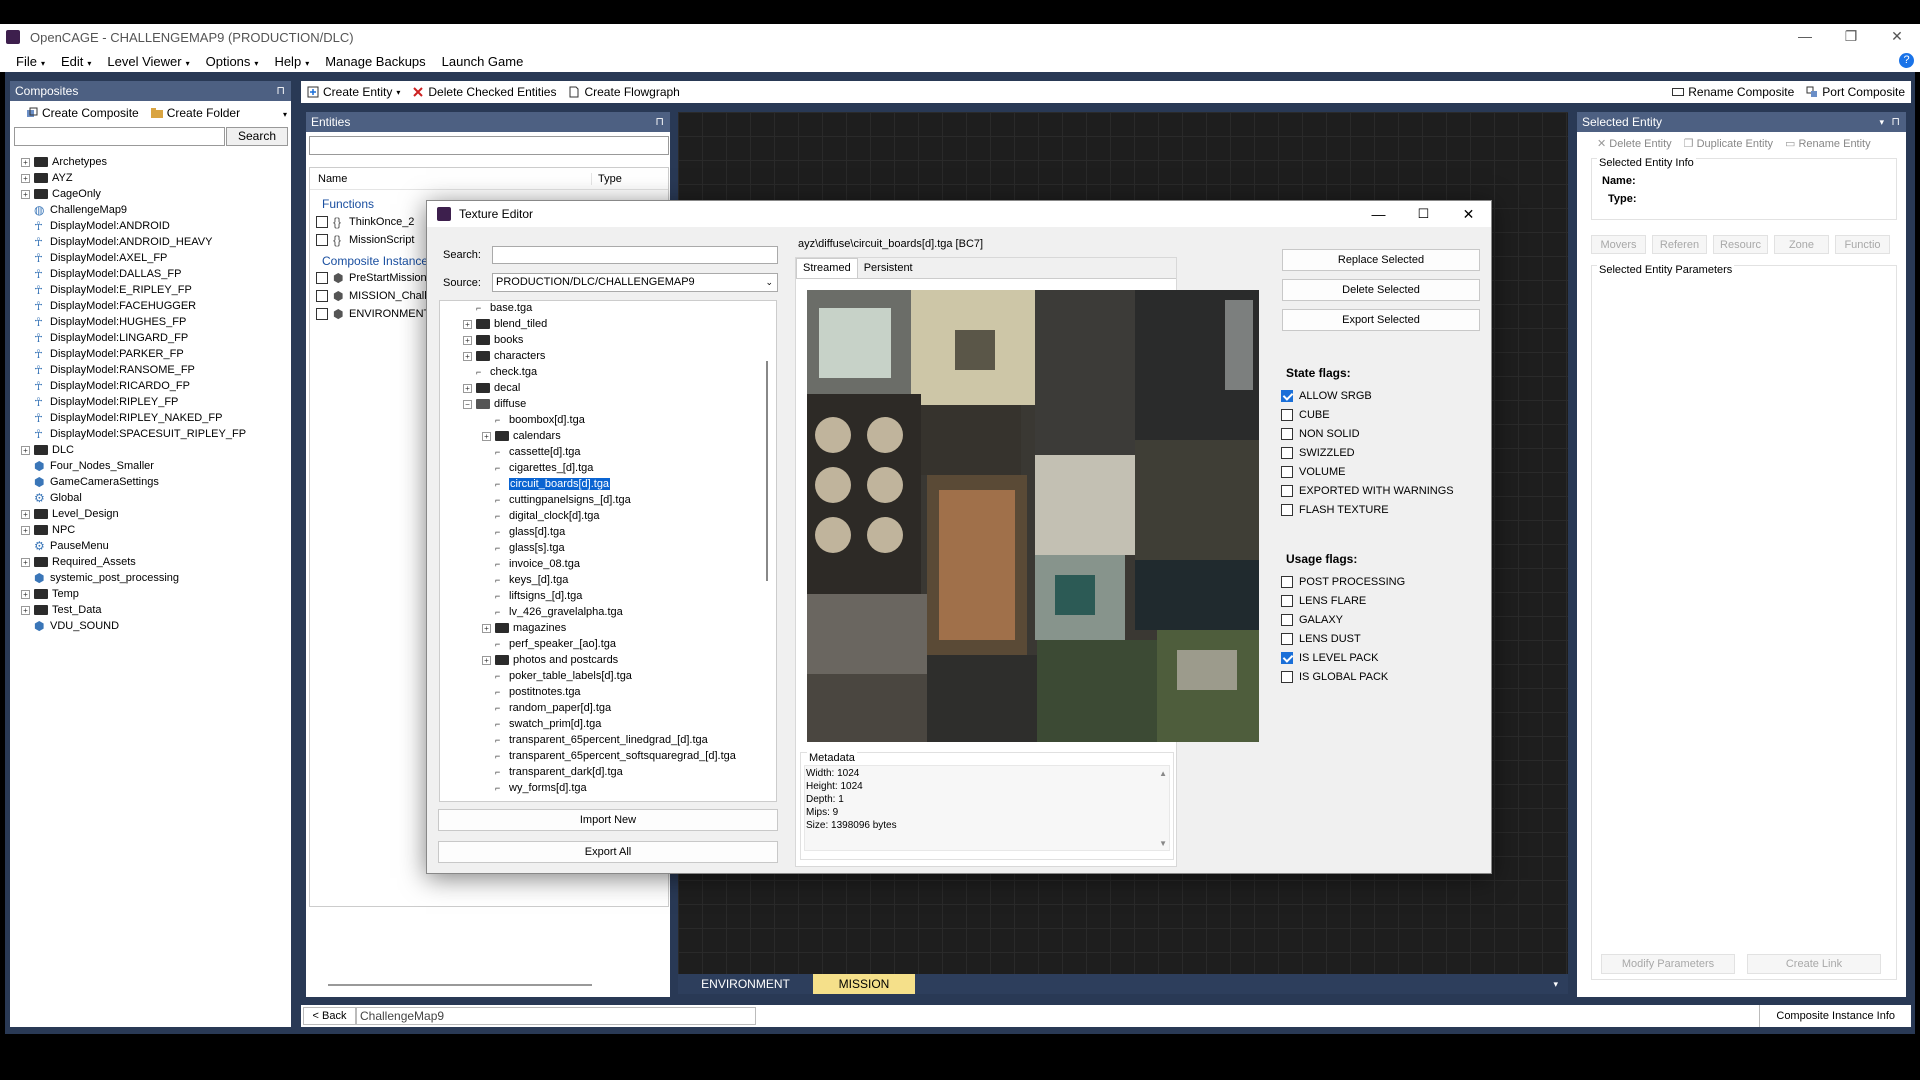 This screenshot has width=1920, height=1080. I want to click on create-entity-button: Create Entity ▾, so click(353, 92).